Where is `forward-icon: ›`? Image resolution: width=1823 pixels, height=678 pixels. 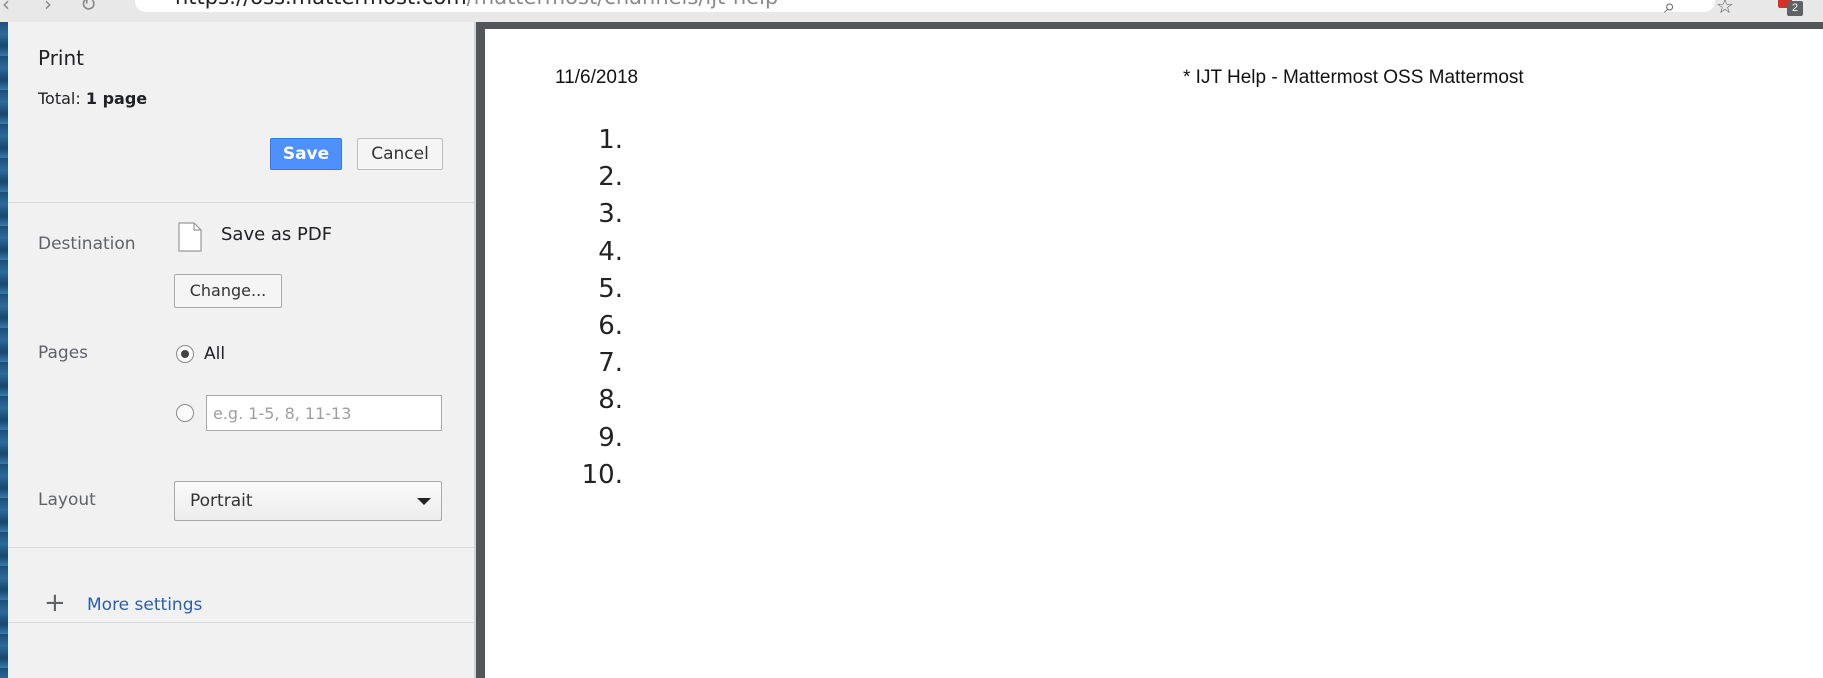
forward-icon: › is located at coordinates (48, 8).